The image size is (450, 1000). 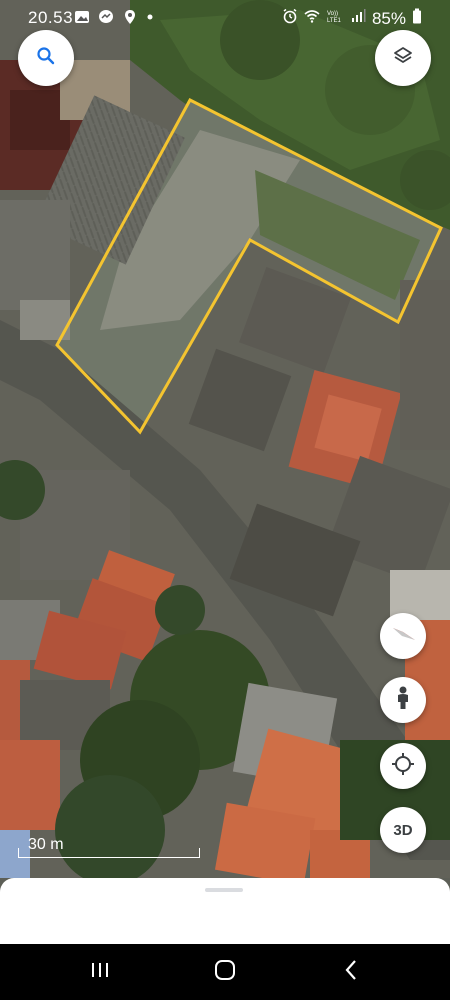 I want to click on wifi-icon, so click(x=312, y=18).